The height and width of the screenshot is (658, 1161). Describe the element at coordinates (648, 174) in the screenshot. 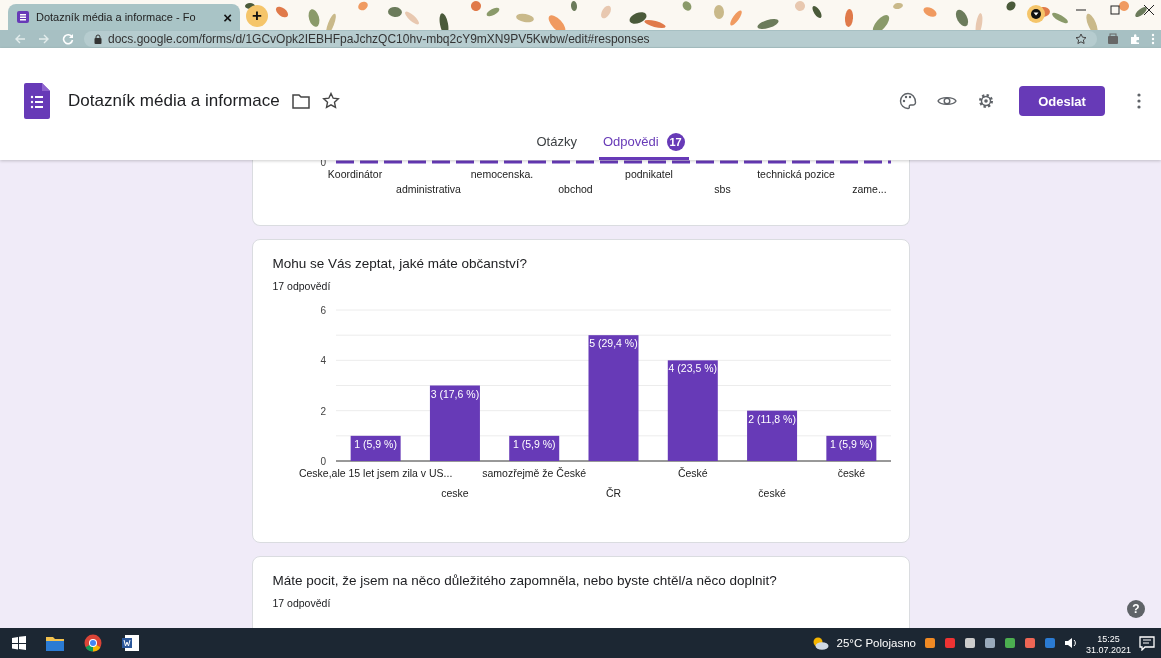

I see `x-axis-label: podnikatel` at that location.